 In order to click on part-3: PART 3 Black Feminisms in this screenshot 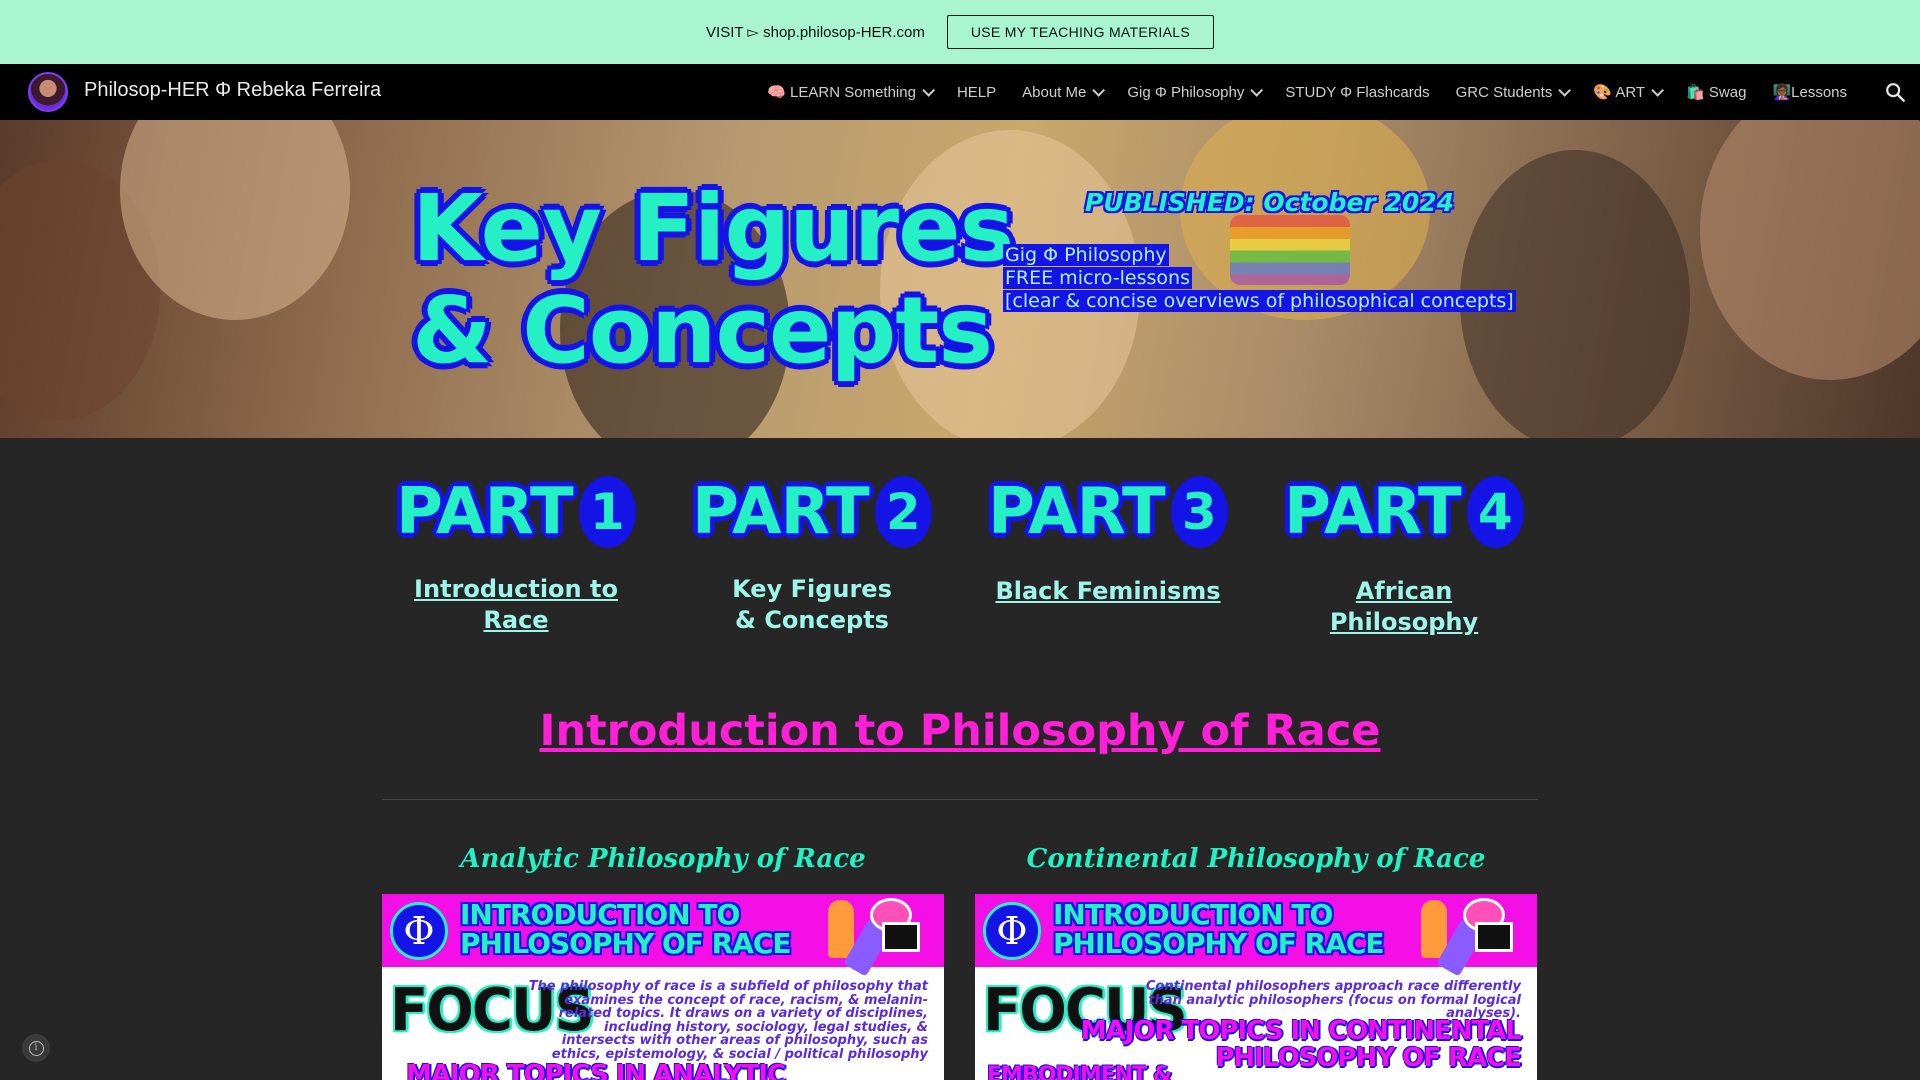, I will do `click(1108, 540)`.